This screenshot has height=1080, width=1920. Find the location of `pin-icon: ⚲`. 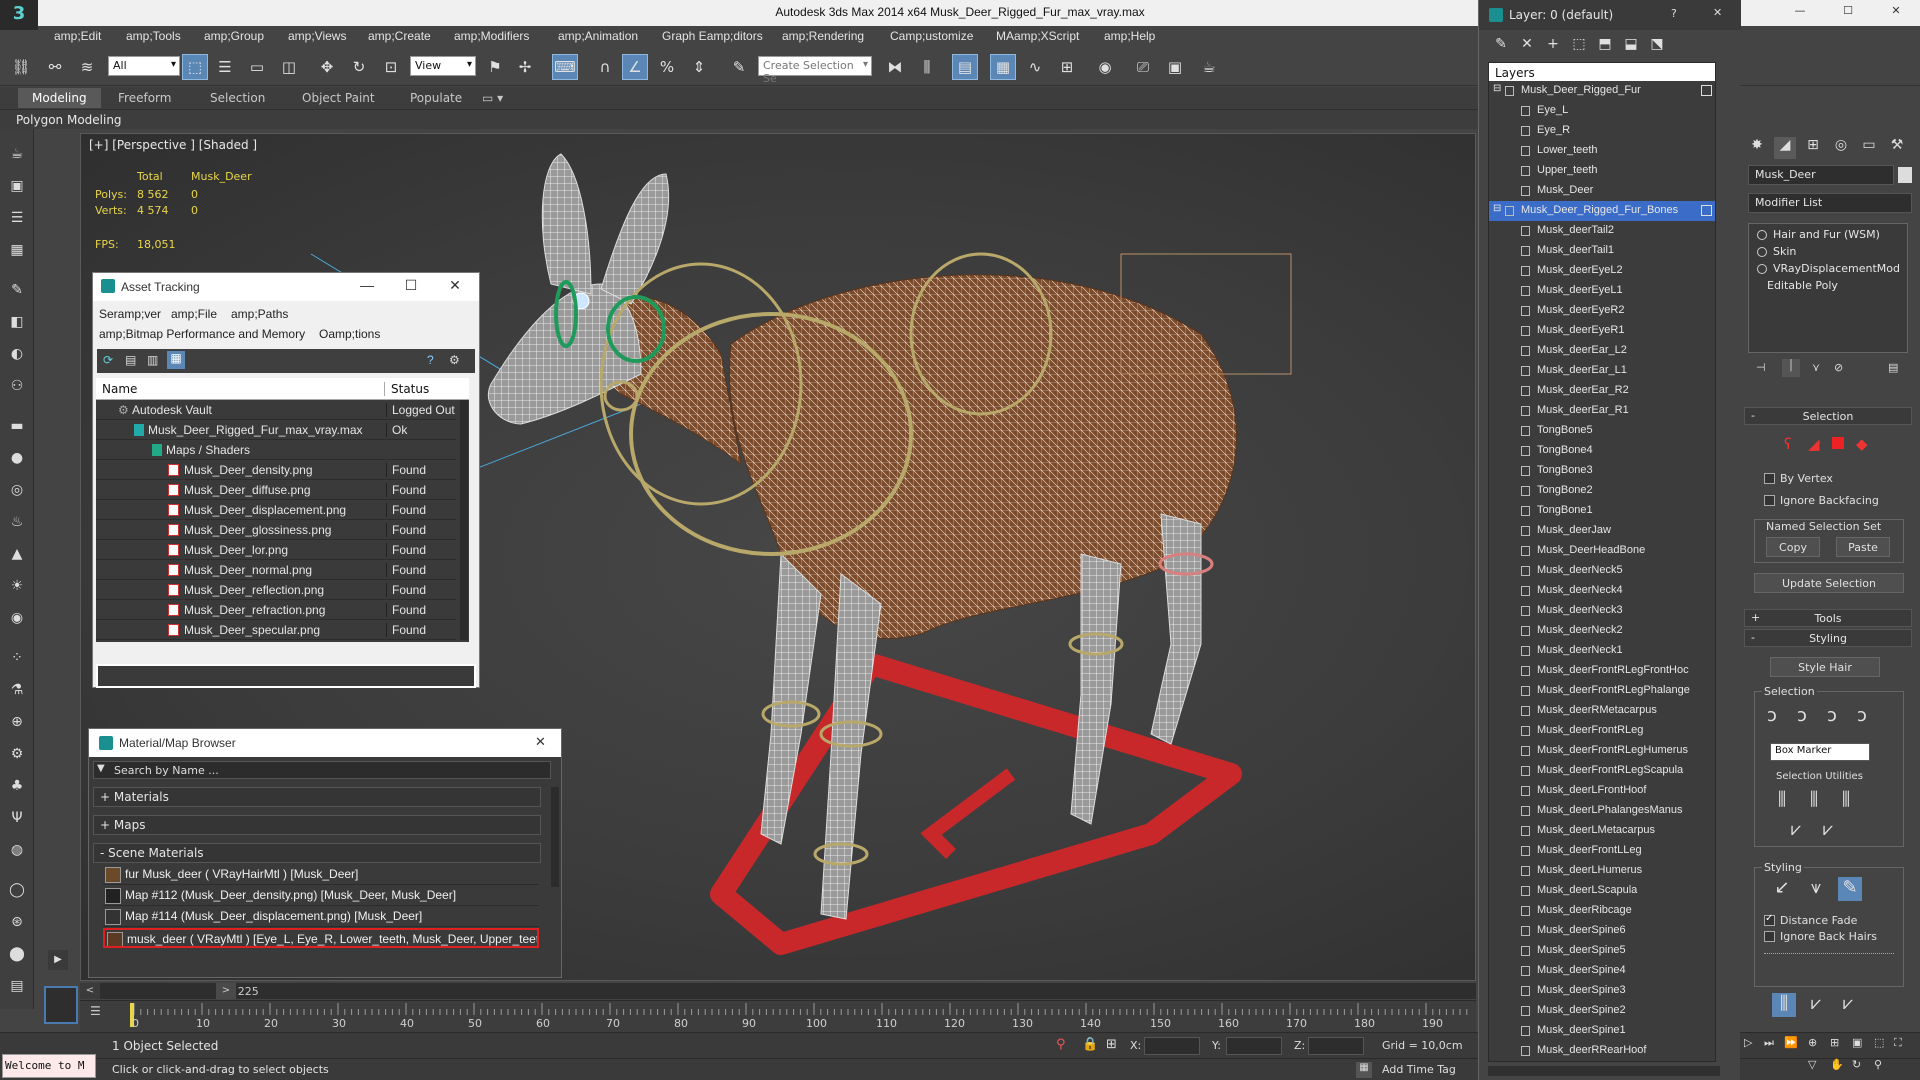

pin-icon: ⚲ is located at coordinates (1061, 1044).